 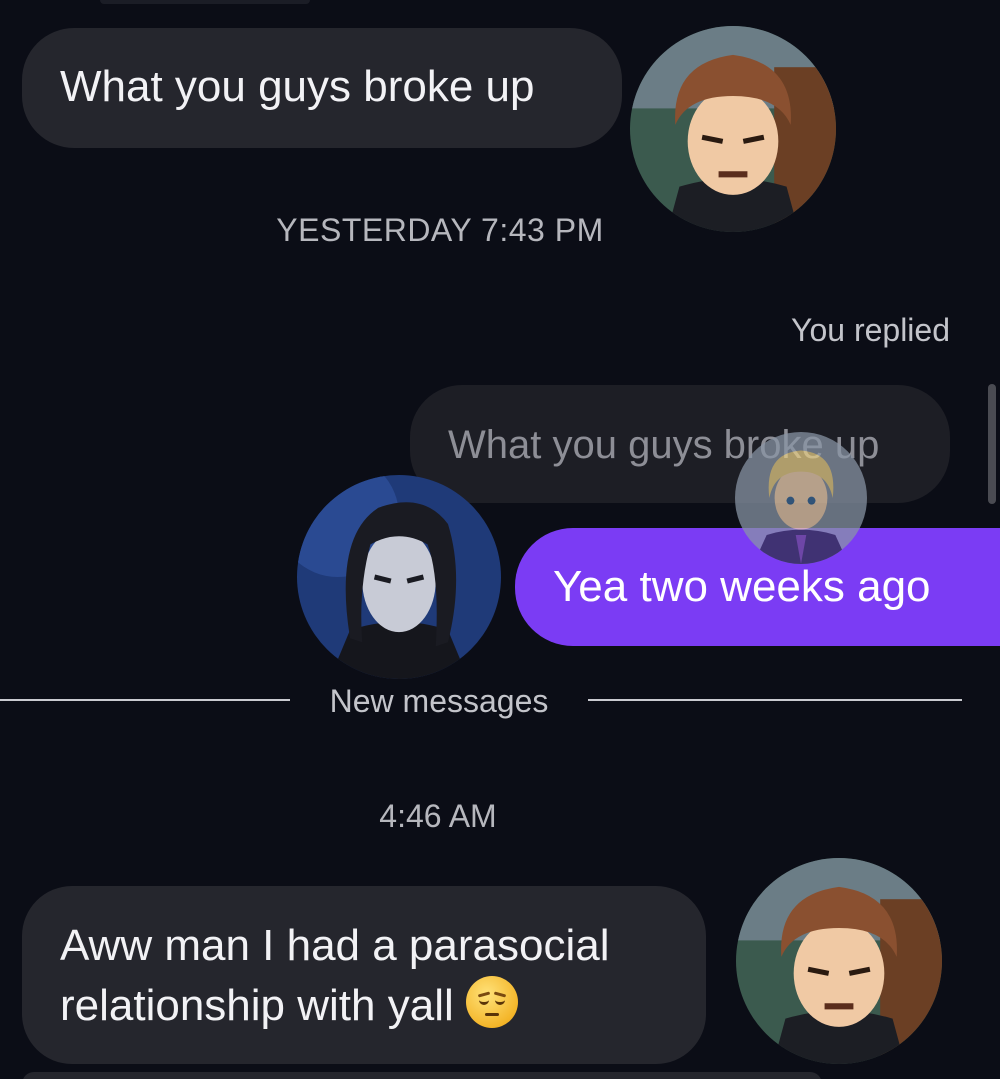 What do you see at coordinates (742, 586) in the screenshot?
I see `message-text: Yea two weeks ago` at bounding box center [742, 586].